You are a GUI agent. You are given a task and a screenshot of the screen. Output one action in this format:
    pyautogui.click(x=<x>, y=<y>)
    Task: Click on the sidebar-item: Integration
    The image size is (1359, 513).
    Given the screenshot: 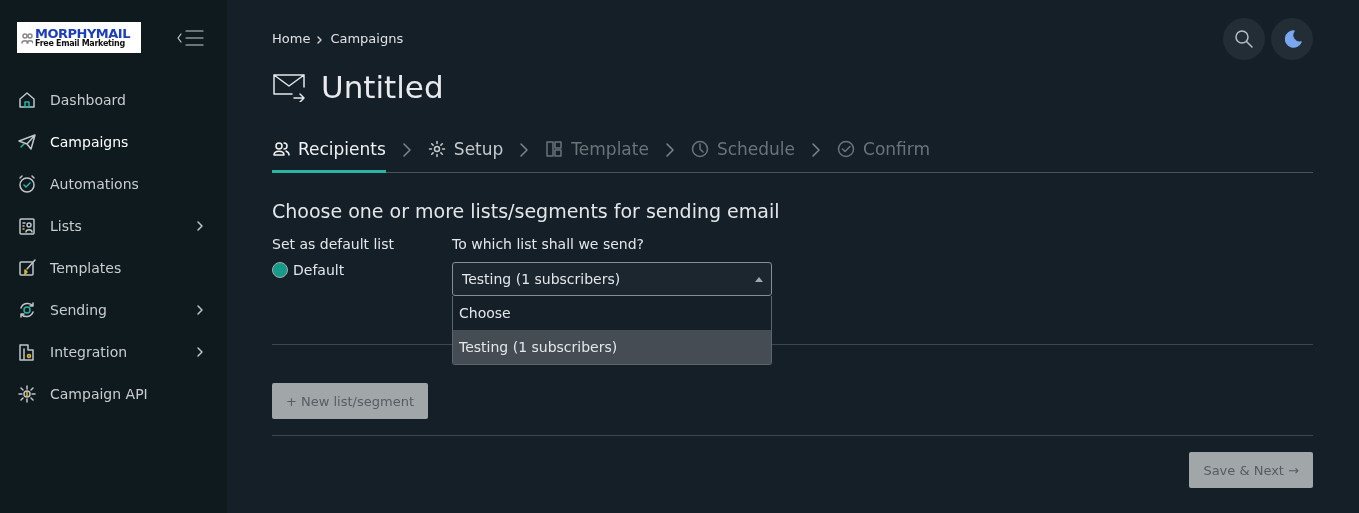 What is the action you would take?
    pyautogui.click(x=122, y=352)
    